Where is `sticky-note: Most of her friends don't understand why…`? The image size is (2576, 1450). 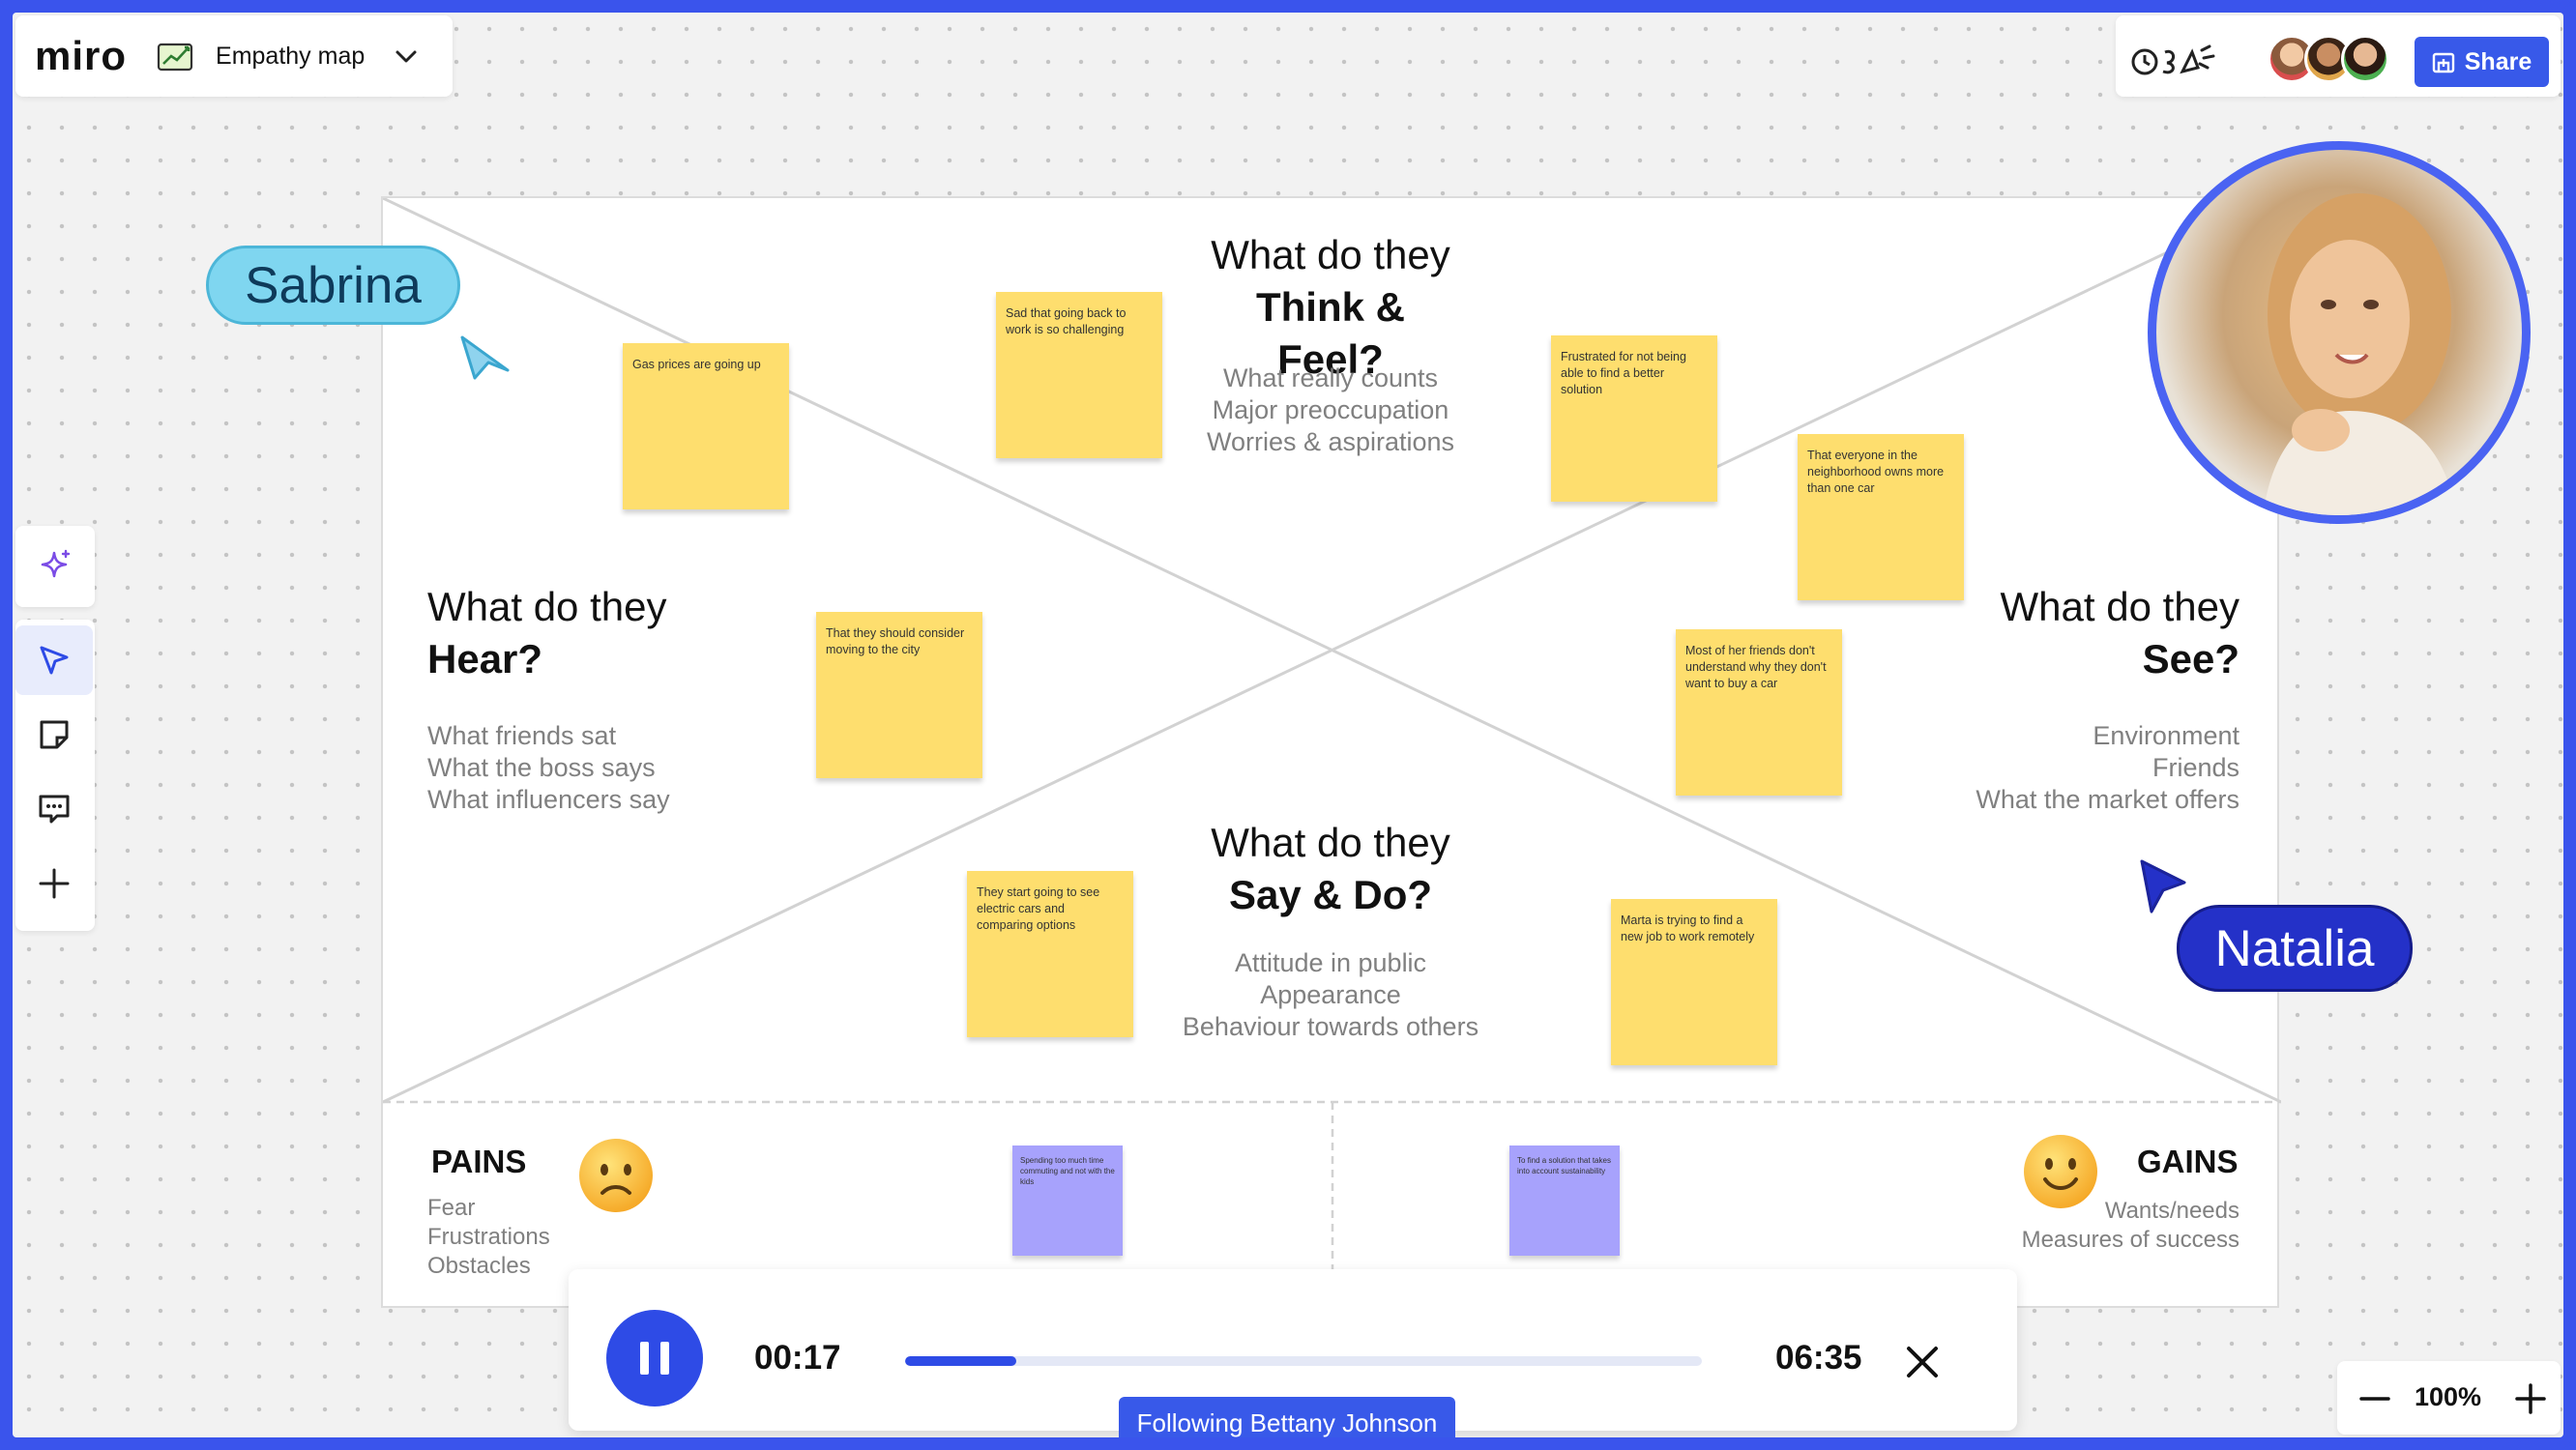
sticky-note: Most of her friends don't understand why… is located at coordinates (1759, 712).